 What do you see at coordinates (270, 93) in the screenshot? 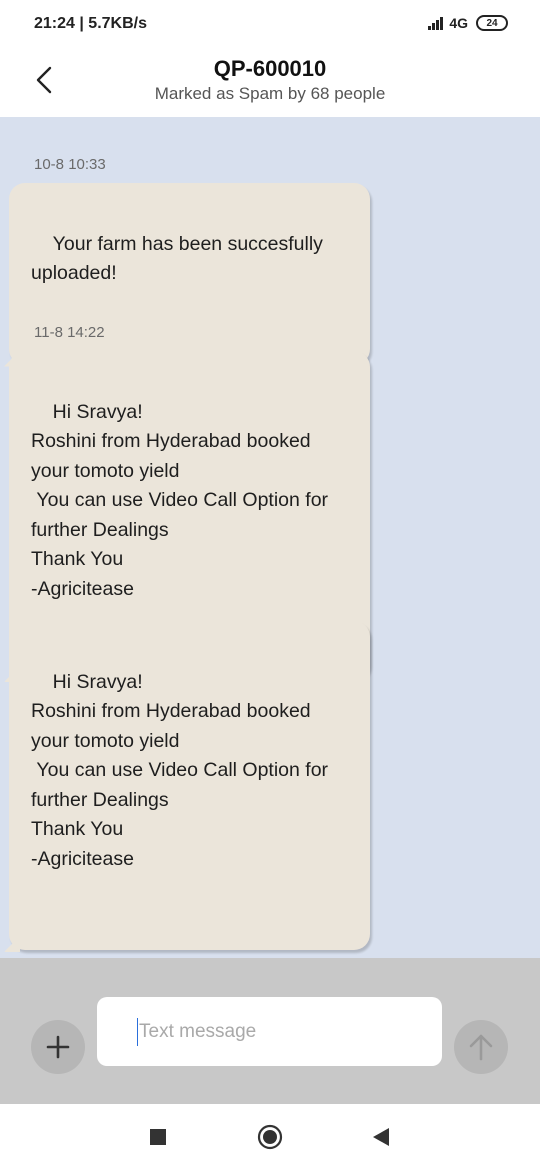
I see `spam-subtitle: Marked as Spam by 68 people` at bounding box center [270, 93].